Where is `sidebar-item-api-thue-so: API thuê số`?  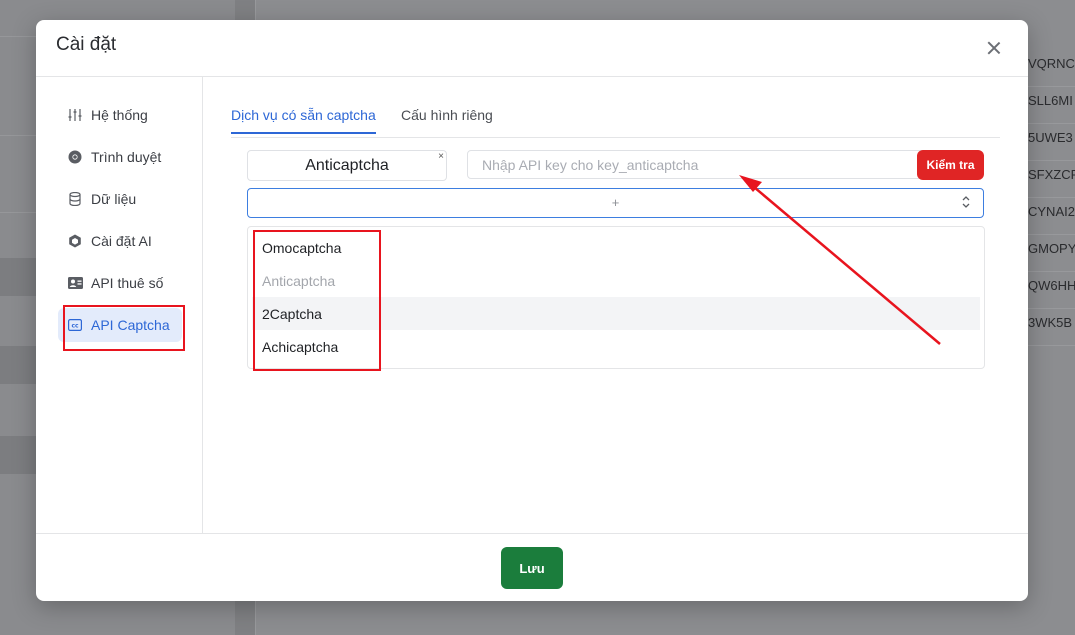
sidebar-item-api-thue-so: API thuê số is located at coordinates (120, 283).